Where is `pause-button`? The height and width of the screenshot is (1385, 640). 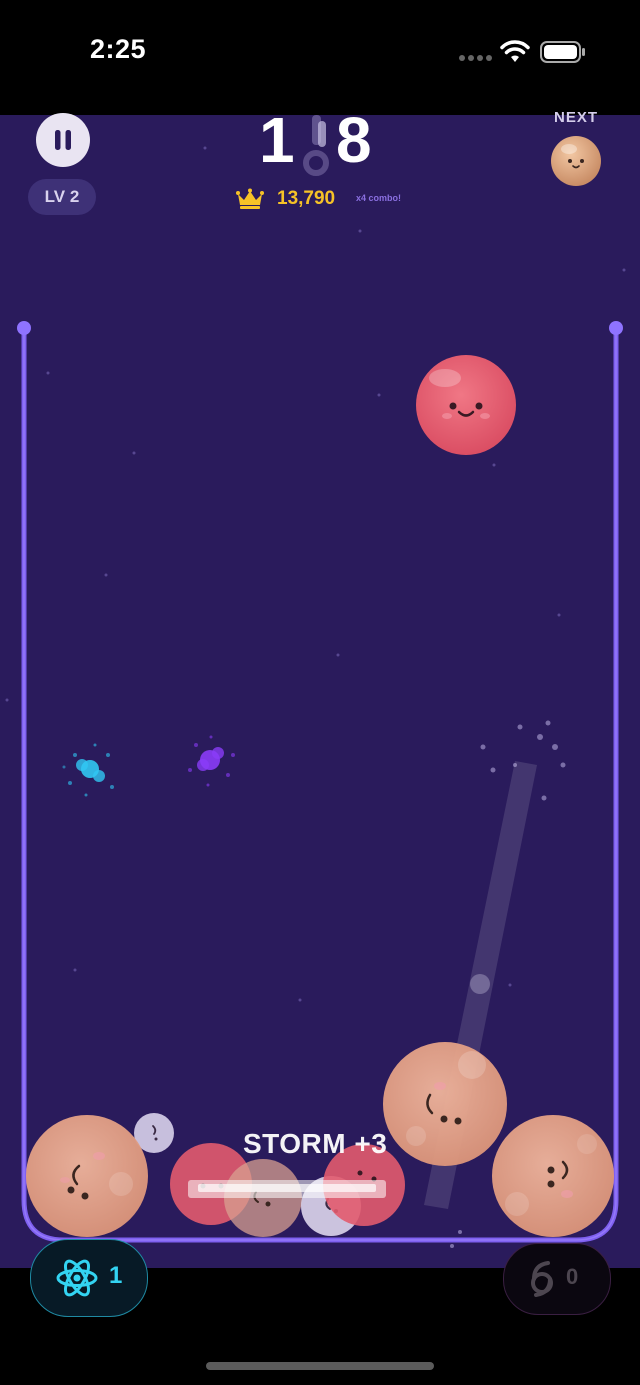
pause-button is located at coordinates (63, 140).